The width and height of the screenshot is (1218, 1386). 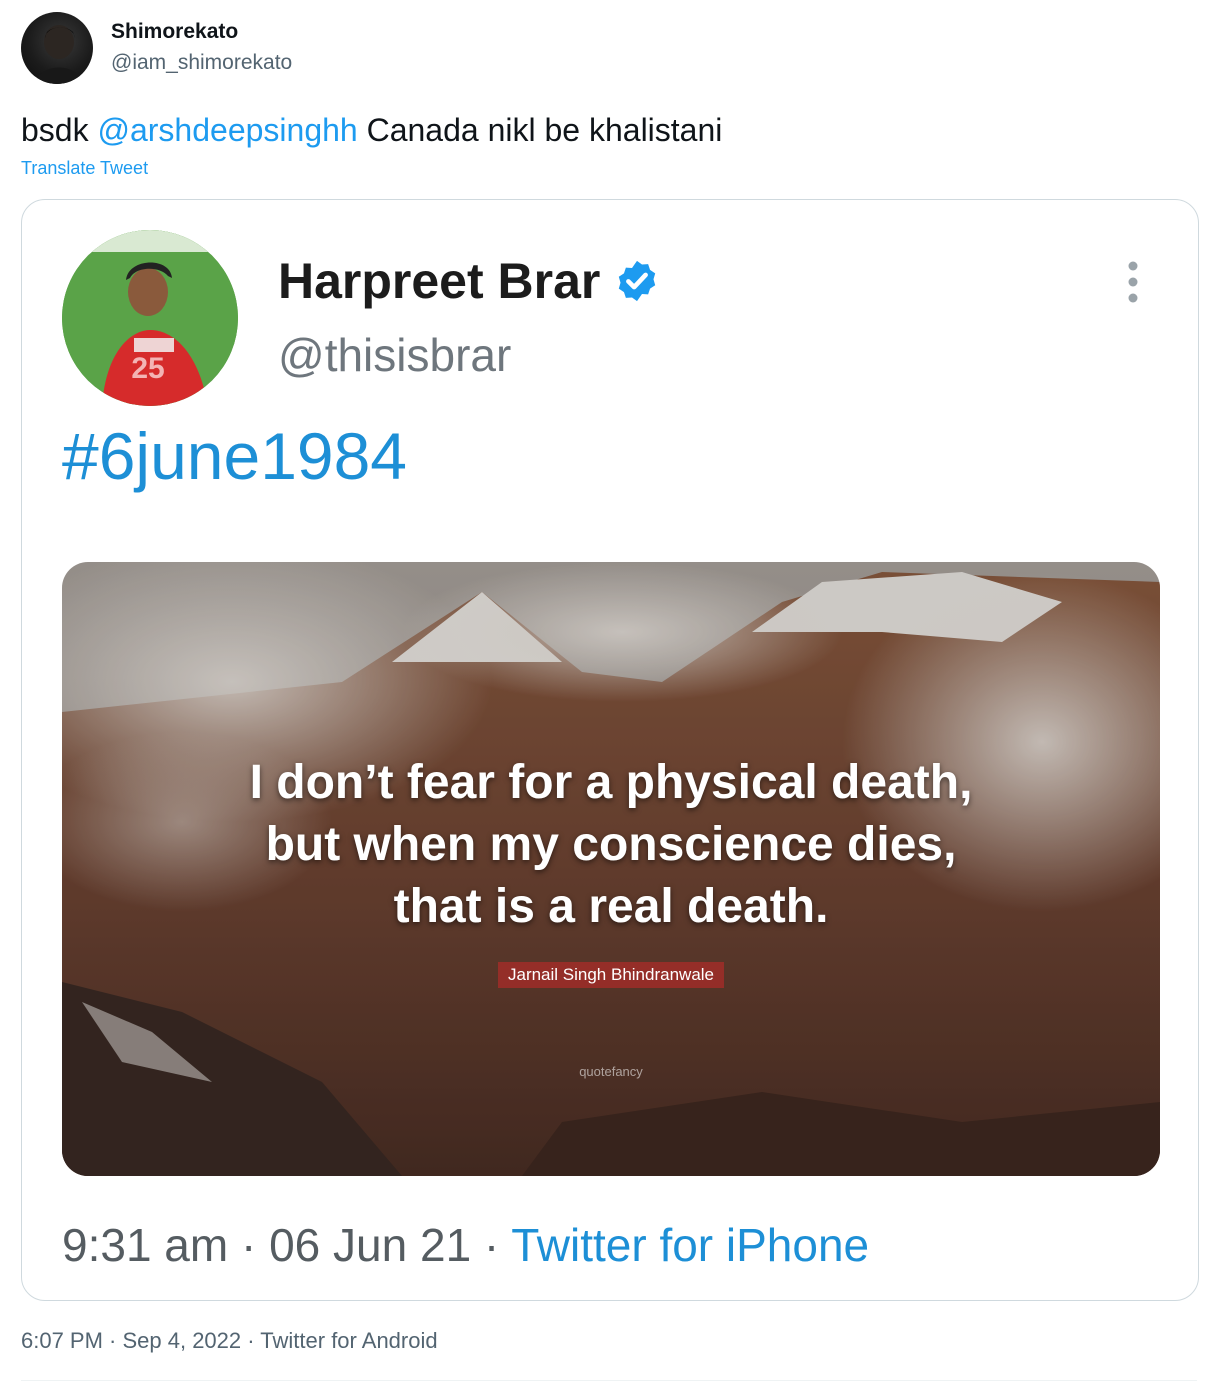 What do you see at coordinates (287, 1245) in the screenshot?
I see `embedded-tweet-time: 9:31 am · 06 Jun 21 ·` at bounding box center [287, 1245].